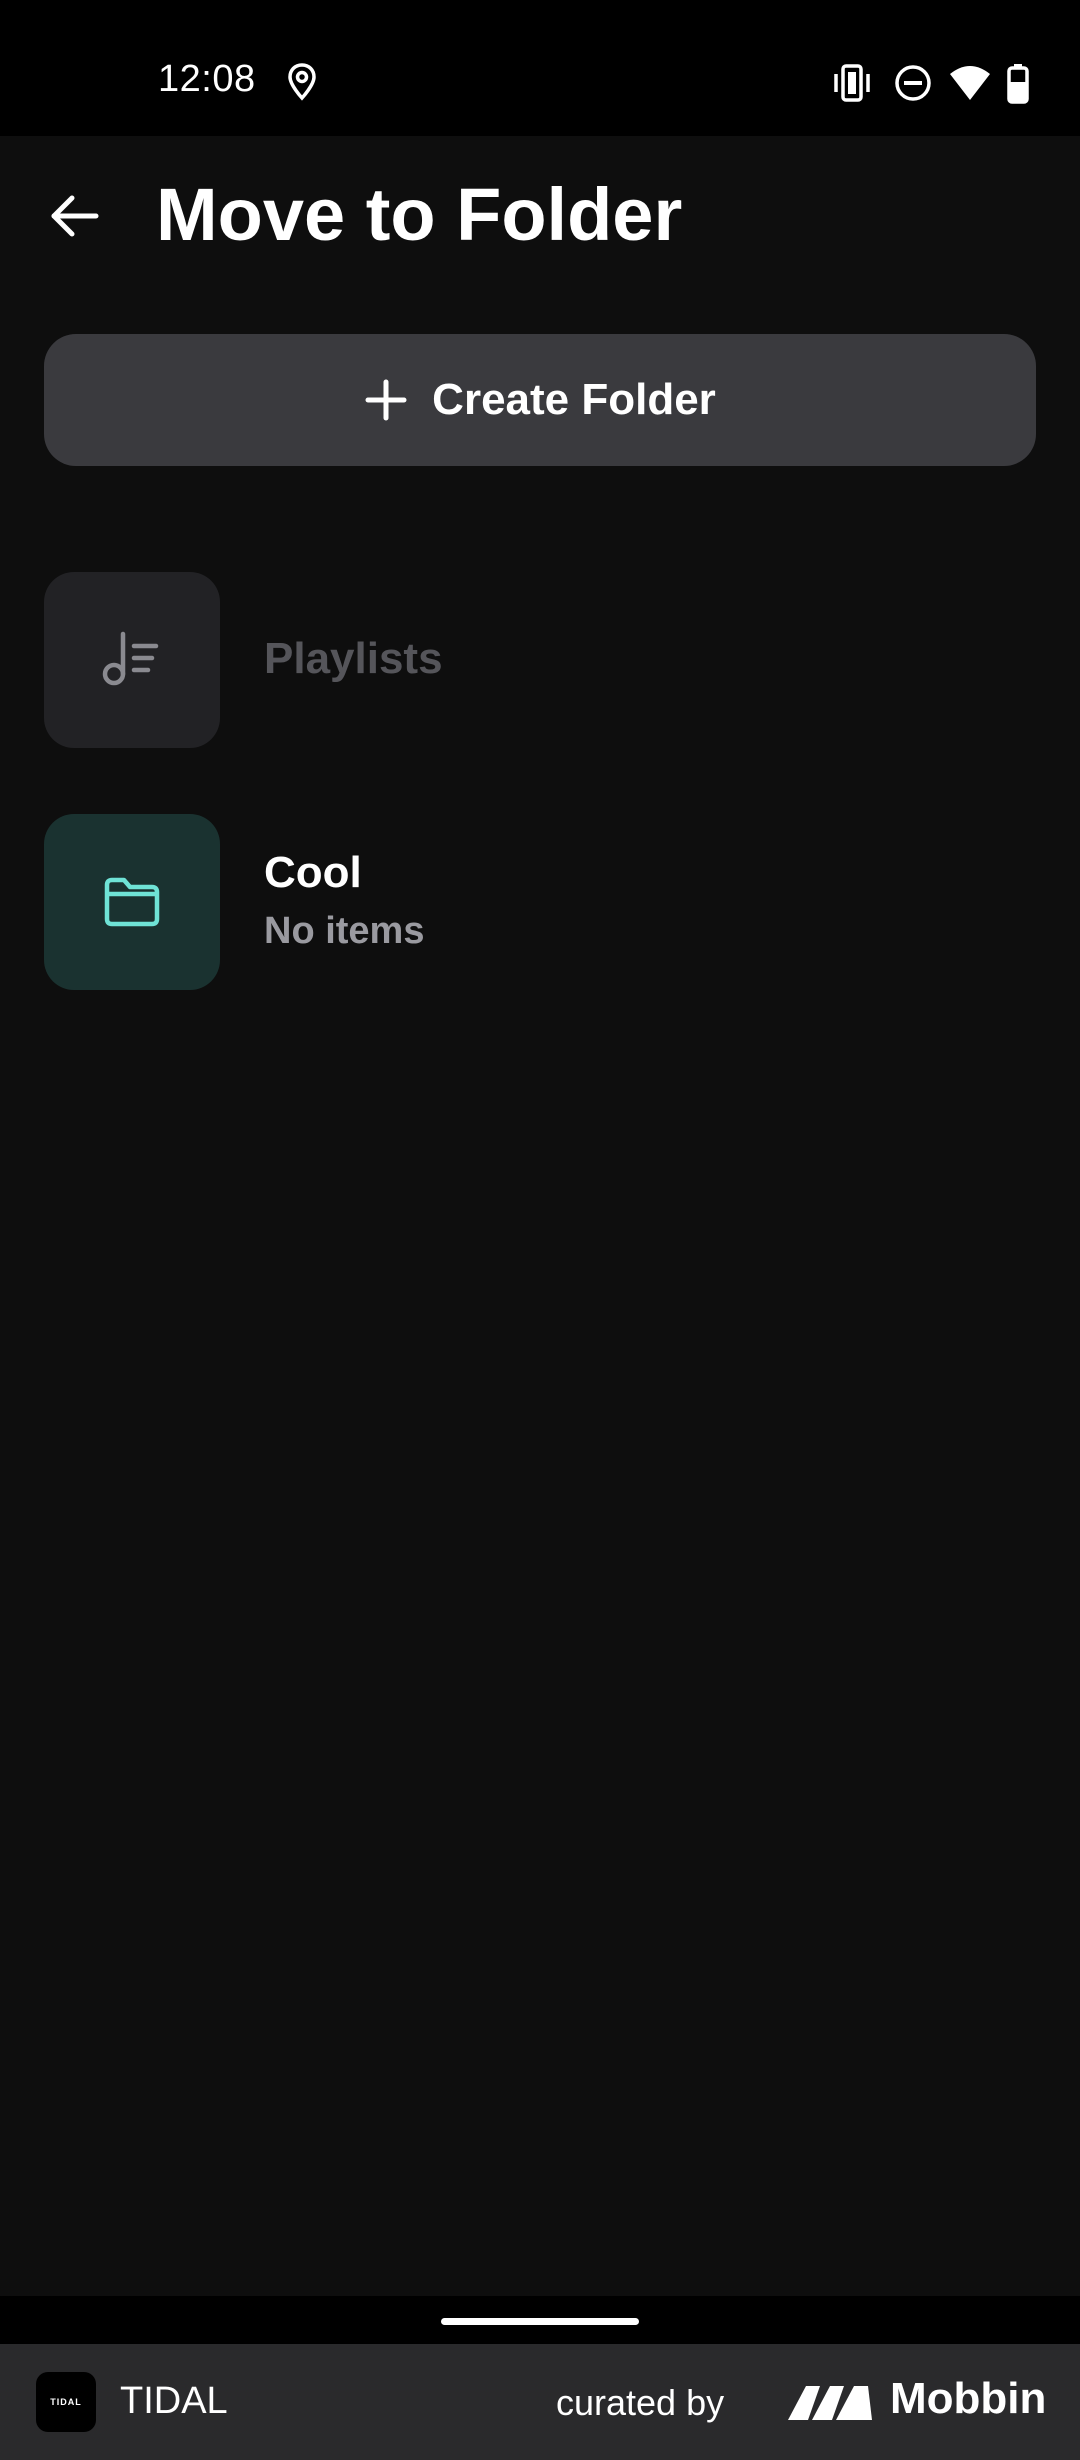  Describe the element at coordinates (74, 216) in the screenshot. I see `arrow-left-icon` at that location.